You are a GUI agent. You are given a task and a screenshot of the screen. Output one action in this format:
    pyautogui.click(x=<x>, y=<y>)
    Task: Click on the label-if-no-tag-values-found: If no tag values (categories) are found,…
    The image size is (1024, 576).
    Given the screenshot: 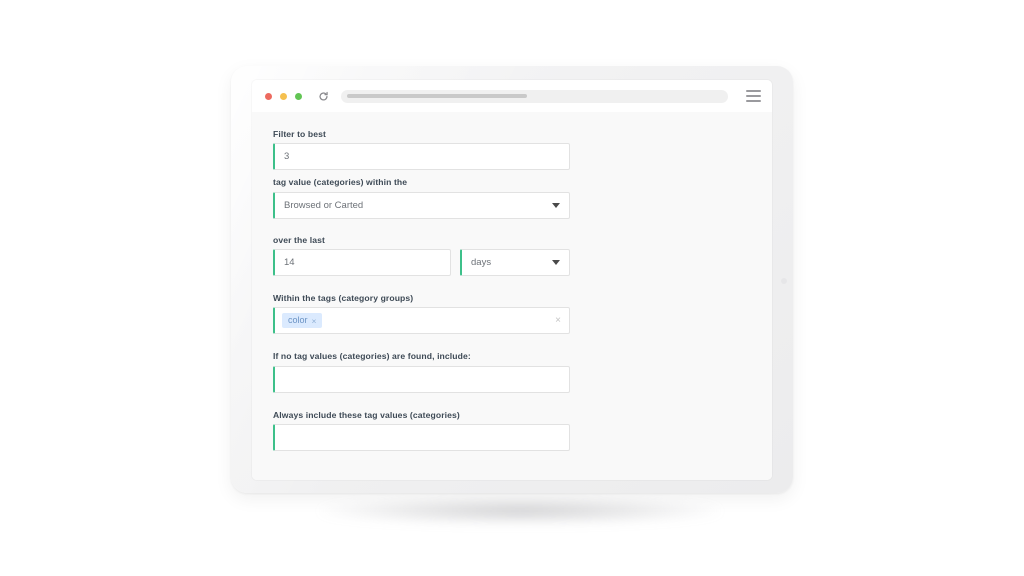 What is the action you would take?
    pyautogui.click(x=372, y=356)
    